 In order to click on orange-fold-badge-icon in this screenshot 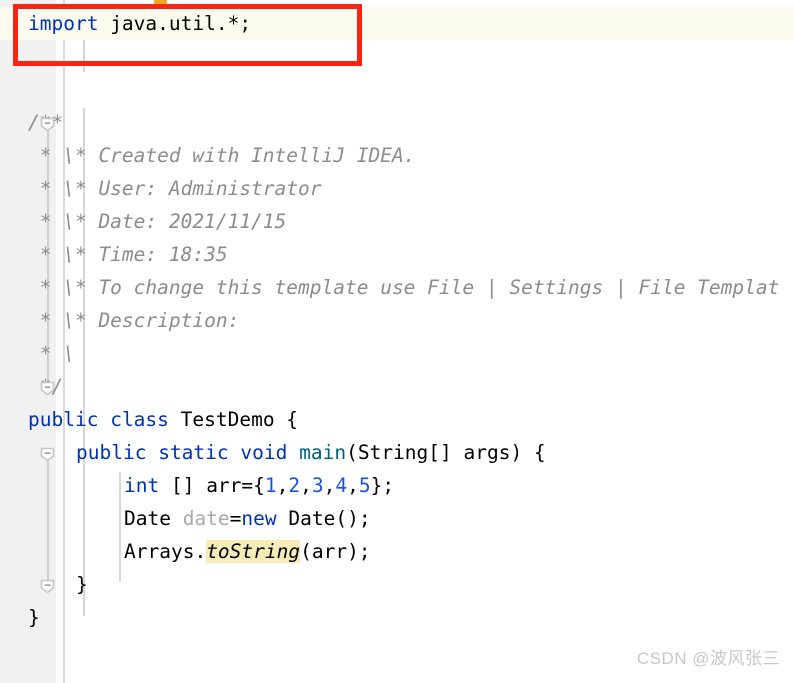, I will do `click(160, 2)`.